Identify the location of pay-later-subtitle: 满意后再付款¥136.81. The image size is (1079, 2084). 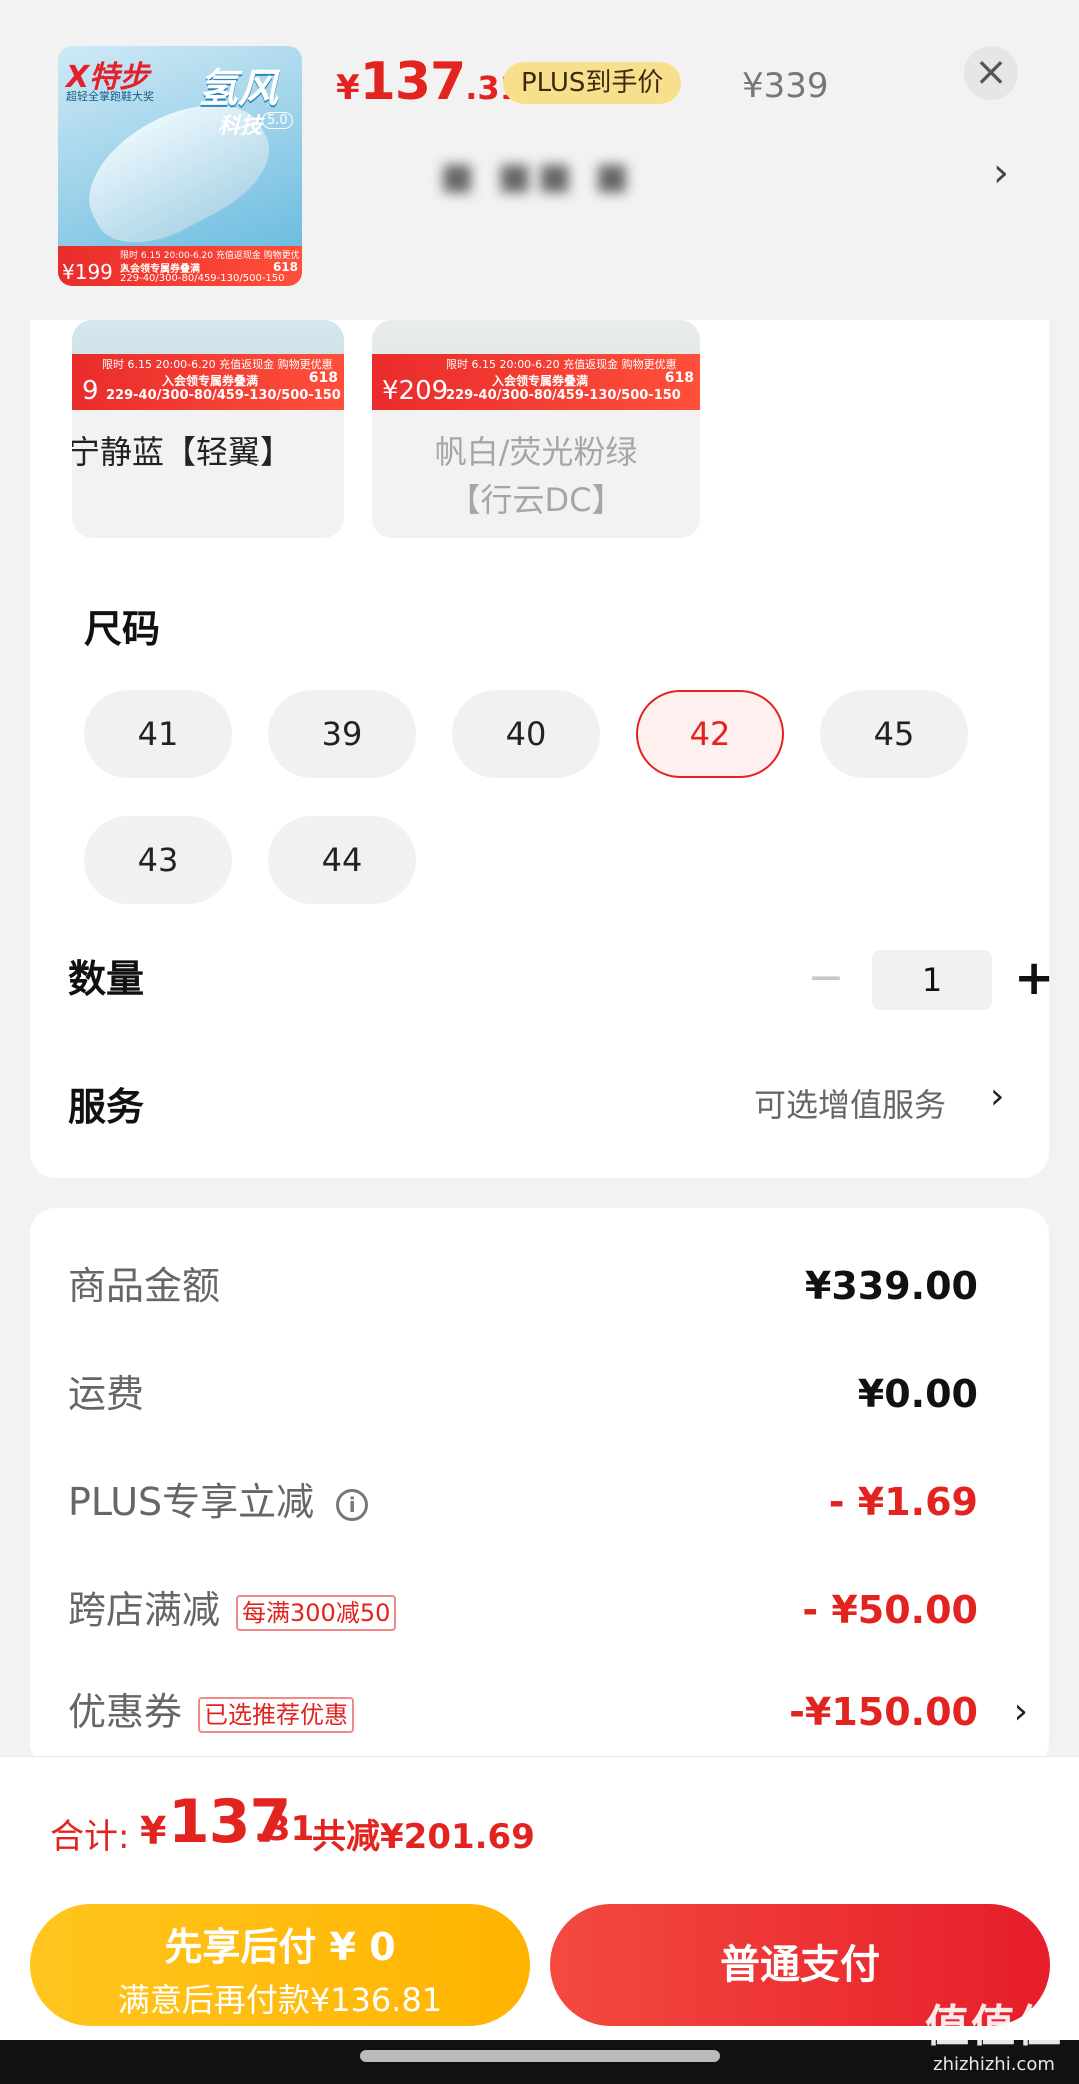
(280, 2000).